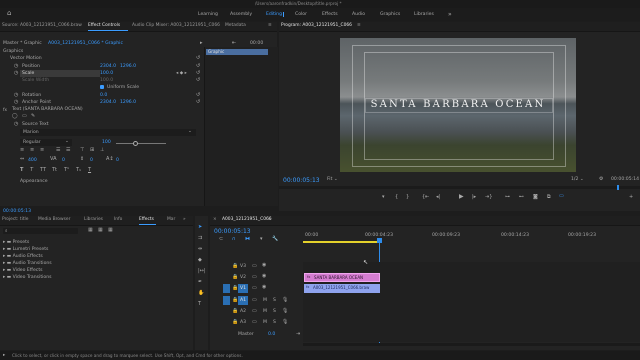 Image resolution: width=640 pixels, height=360 pixels. Describe the element at coordinates (241, 14) in the screenshot. I see `workspace-assembly: Assembly` at that location.